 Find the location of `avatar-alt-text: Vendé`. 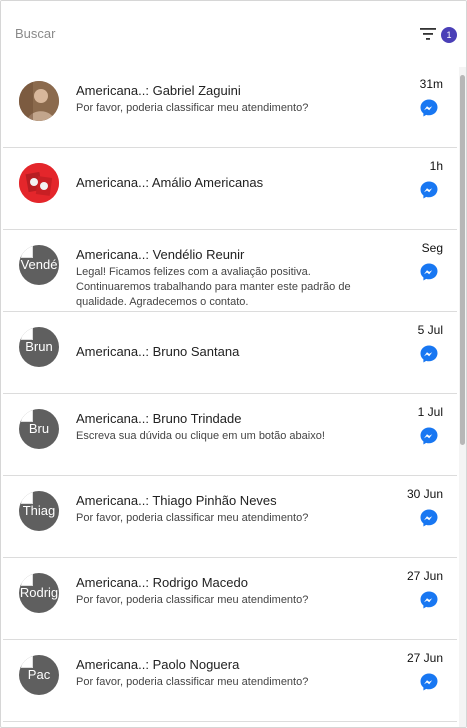

avatar-alt-text: Vendé is located at coordinates (39, 264).